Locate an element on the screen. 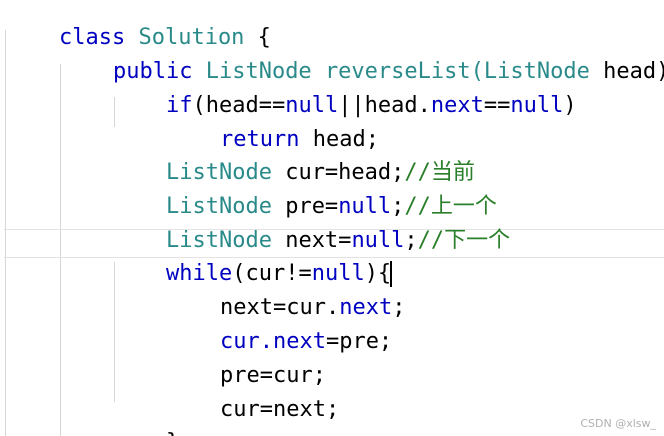  code-line-advance-pre: pre=cur; is located at coordinates (246, 359).